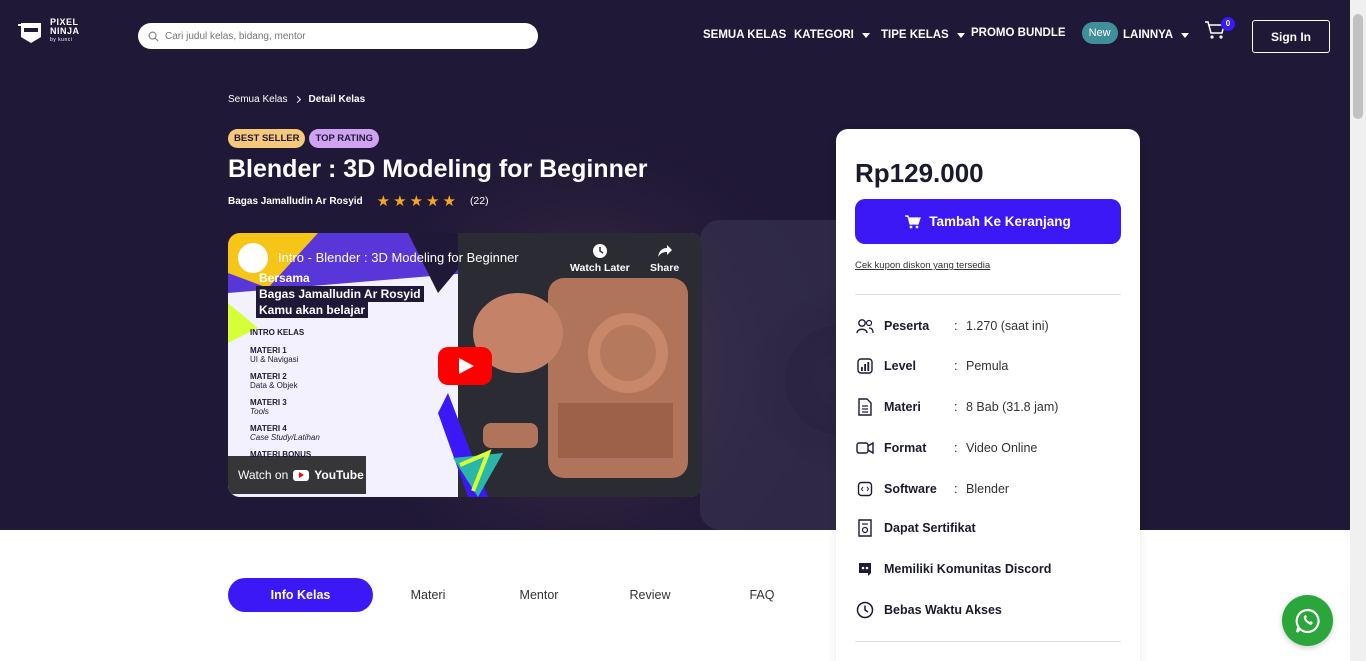 This screenshot has height=661, width=1366. I want to click on nav-more: LAINNYA, so click(1156, 35).